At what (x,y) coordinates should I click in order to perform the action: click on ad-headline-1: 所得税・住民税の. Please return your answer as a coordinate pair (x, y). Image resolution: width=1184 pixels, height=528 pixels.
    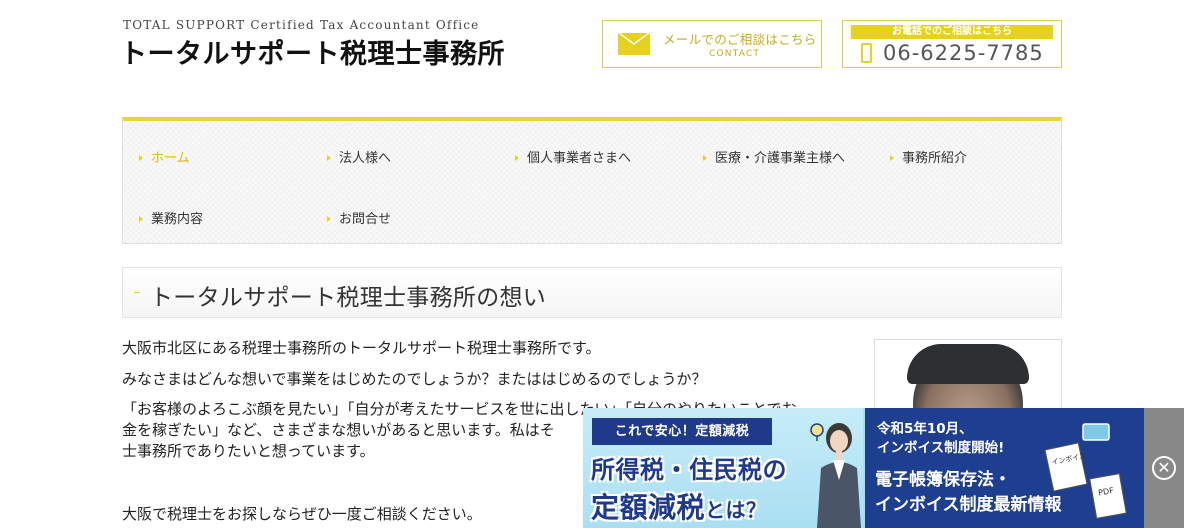
    Looking at the image, I should click on (689, 470).